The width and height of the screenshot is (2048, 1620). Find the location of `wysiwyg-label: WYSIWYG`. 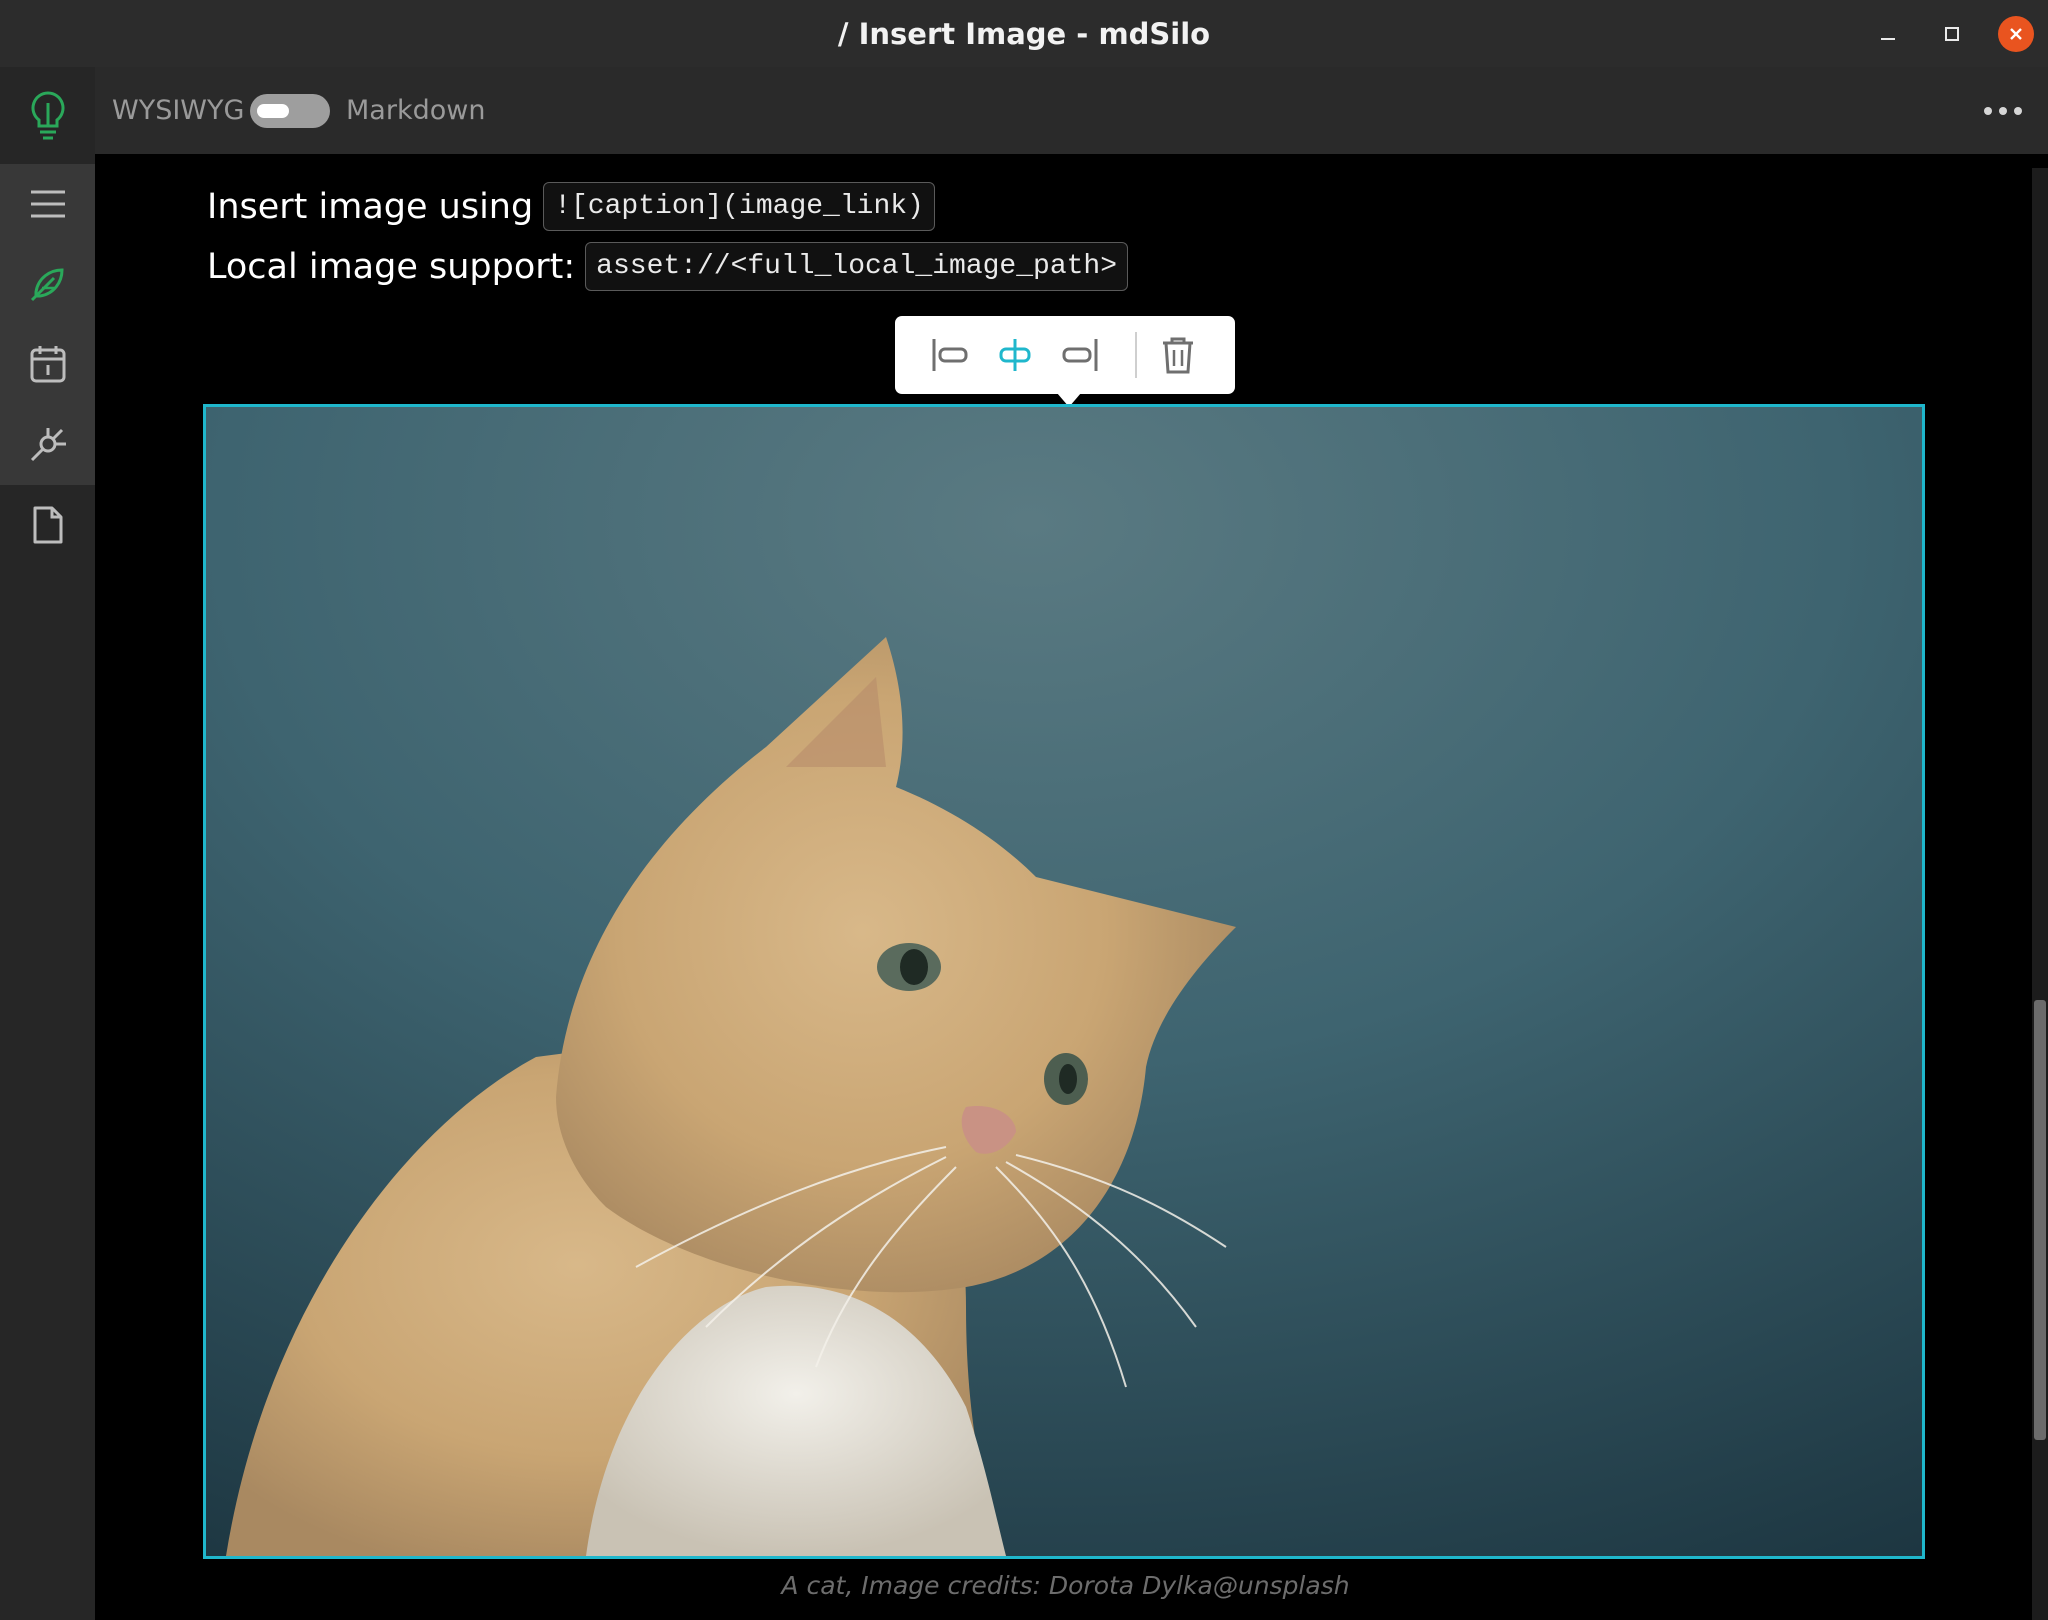

wysiwyg-label: WYSIWYG is located at coordinates (178, 110).